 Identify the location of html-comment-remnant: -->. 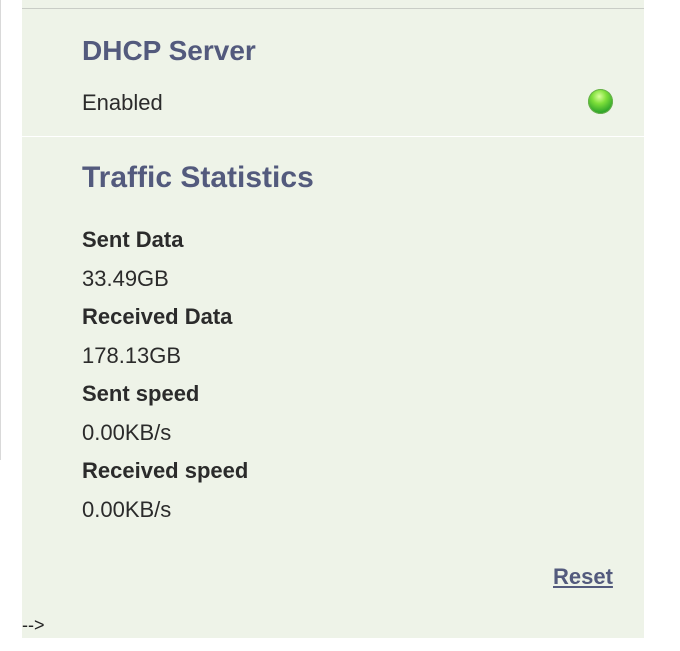
(33, 625).